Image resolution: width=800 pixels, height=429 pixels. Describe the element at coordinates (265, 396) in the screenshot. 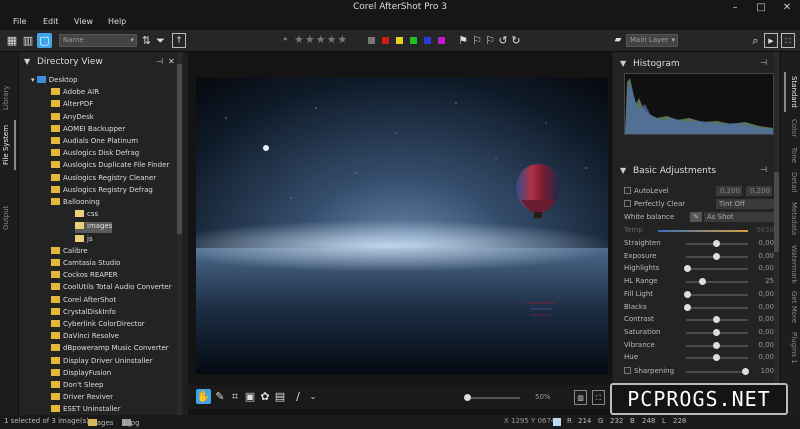

I see `heal-icon: ✿` at that location.